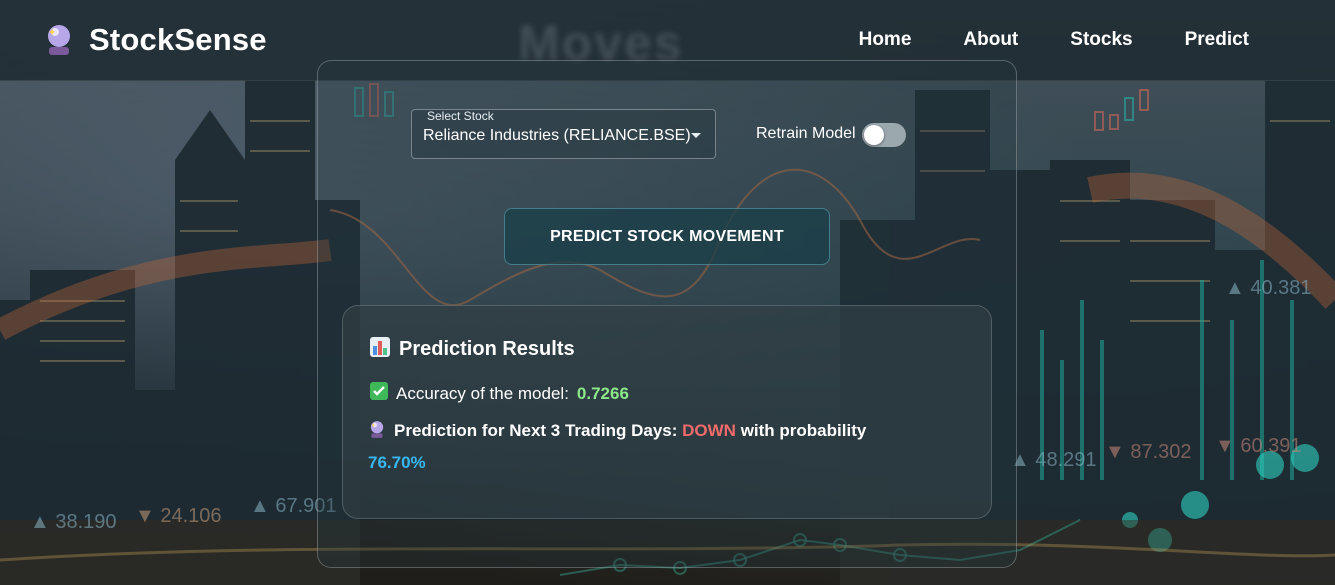 Image resolution: width=1335 pixels, height=585 pixels. Describe the element at coordinates (806, 133) in the screenshot. I see `retrain-model-label: Retrain Model` at that location.